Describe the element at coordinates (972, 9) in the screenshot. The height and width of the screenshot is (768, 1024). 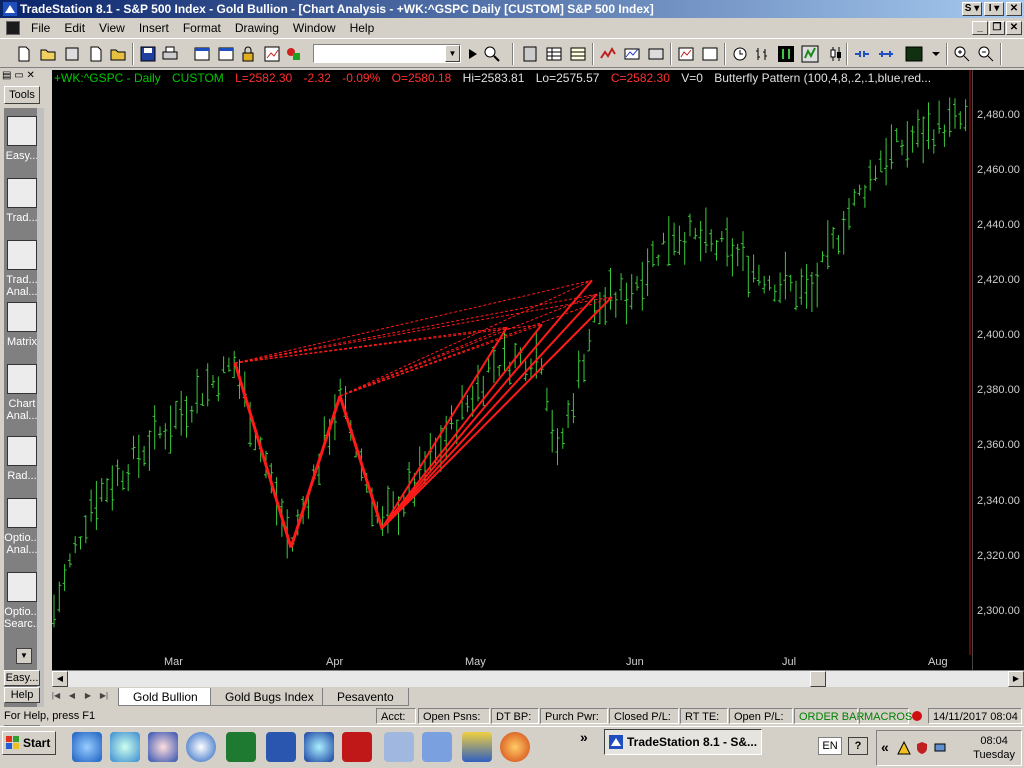
I see `minimize-button: S ▾` at that location.